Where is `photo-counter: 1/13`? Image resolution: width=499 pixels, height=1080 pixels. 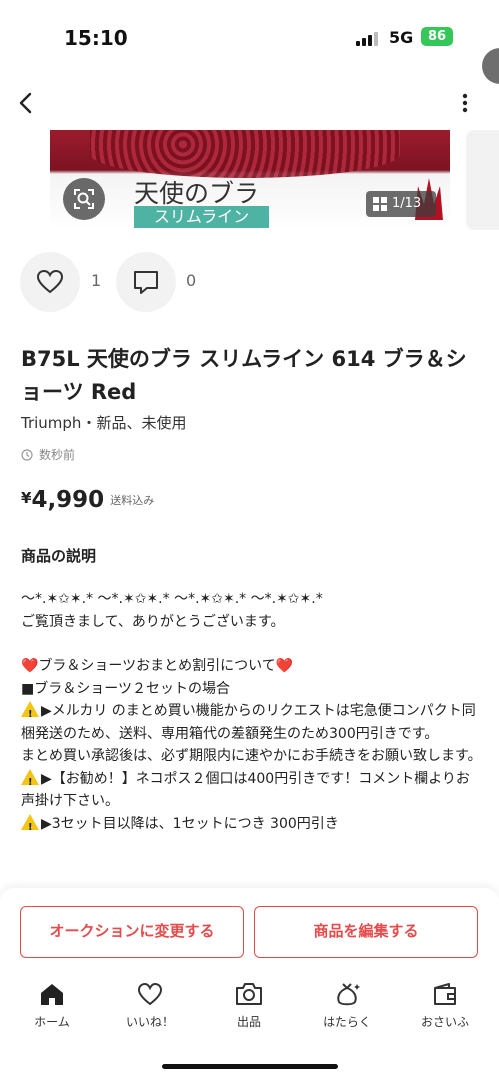
photo-counter: 1/13 is located at coordinates (401, 204).